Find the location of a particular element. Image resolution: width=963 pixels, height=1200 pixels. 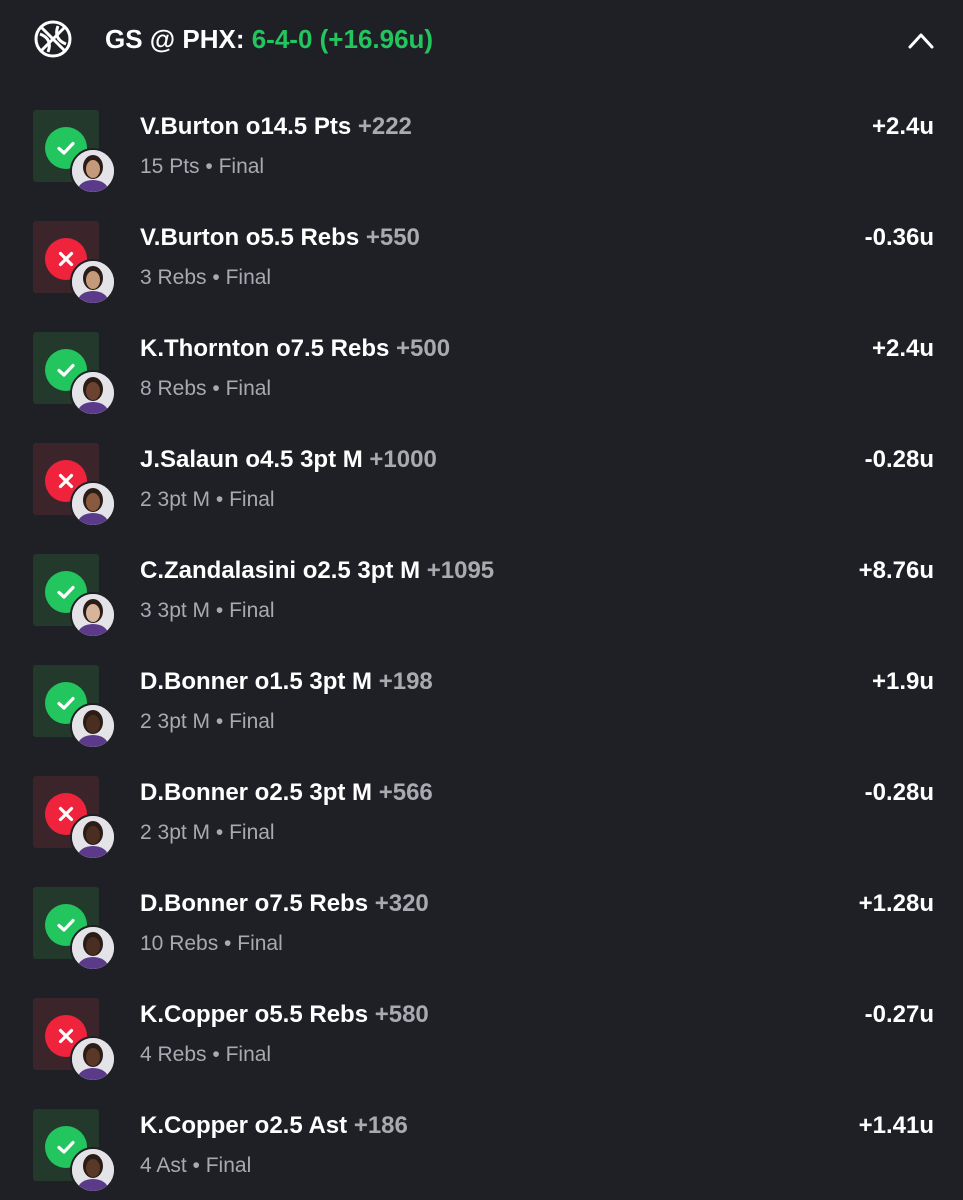

bet-title: D.Bonner o1.5 3pt M +198 is located at coordinates (286, 682).